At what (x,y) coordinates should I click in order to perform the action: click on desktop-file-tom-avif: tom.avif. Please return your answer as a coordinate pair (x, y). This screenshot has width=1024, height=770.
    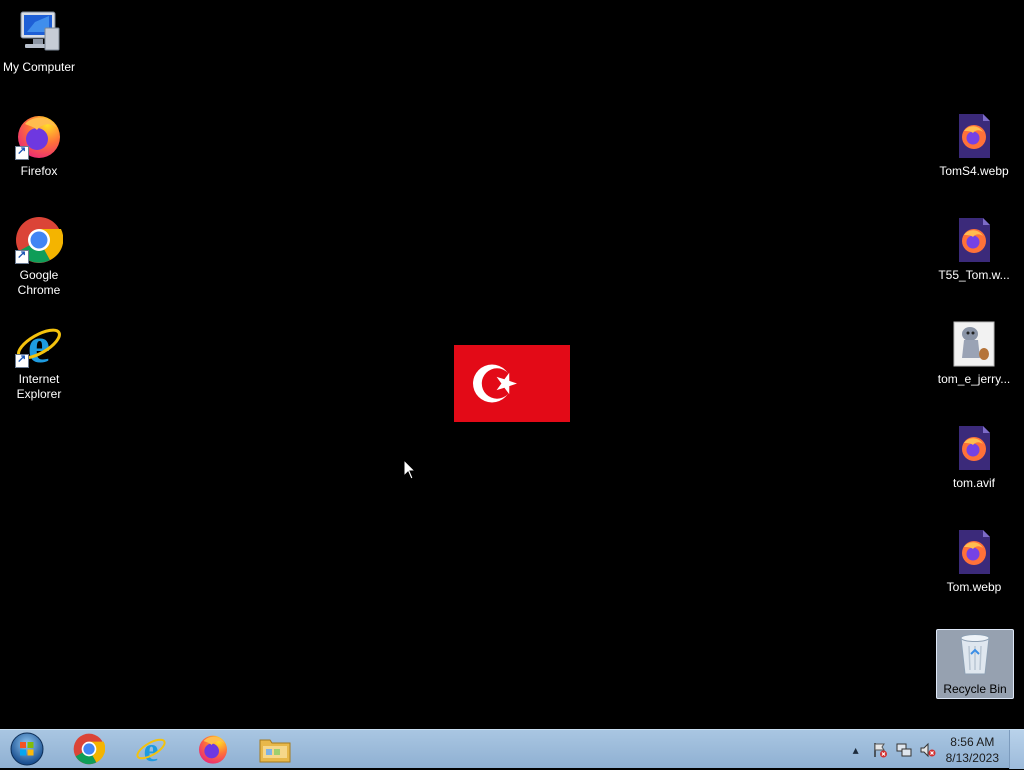
    Looking at the image, I should click on (974, 457).